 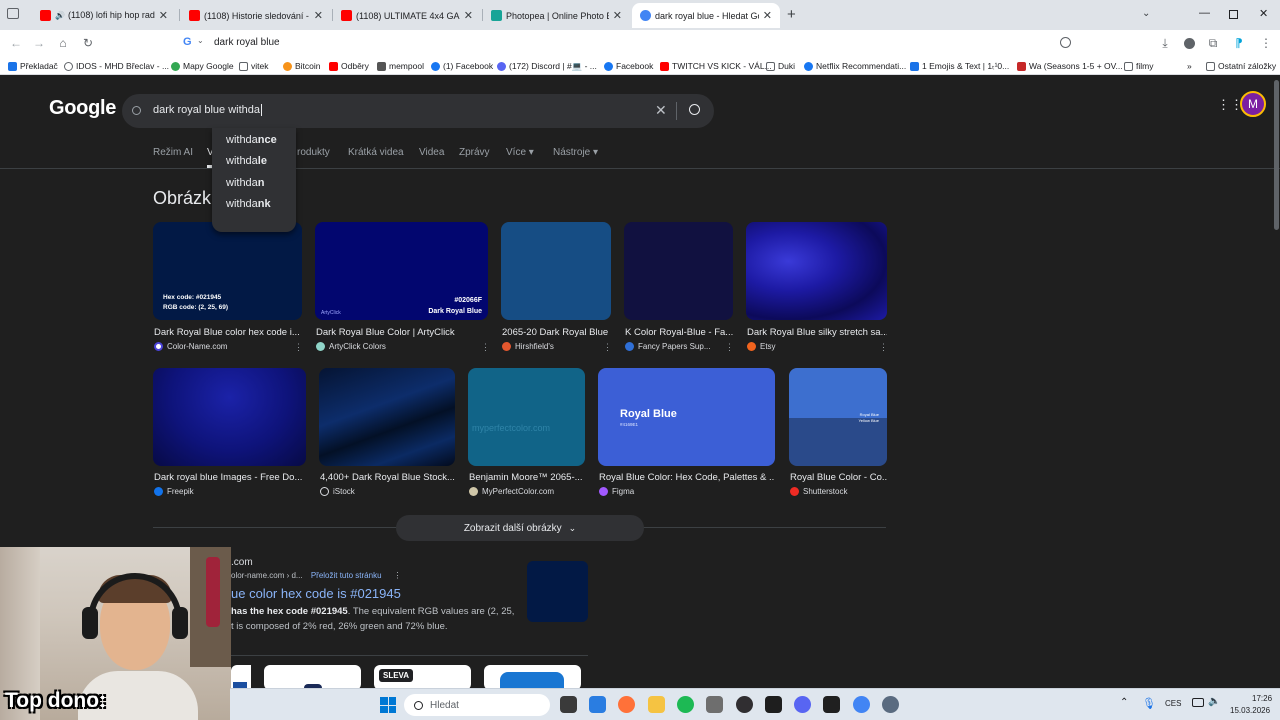 I want to click on forward-icon: →, so click(x=39, y=43).